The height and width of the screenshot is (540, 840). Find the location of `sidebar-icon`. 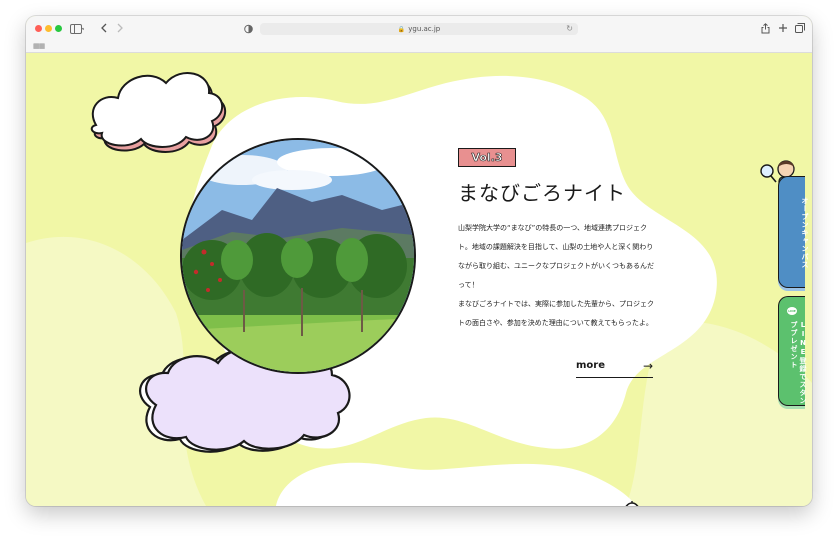

sidebar-icon is located at coordinates (77, 30).